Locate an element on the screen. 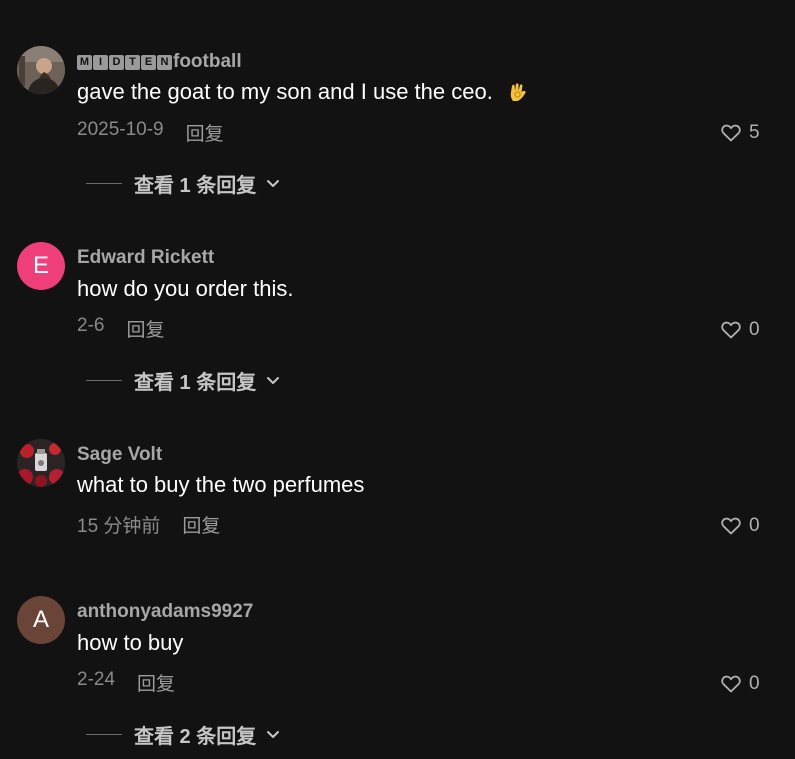 Image resolution: width=795 pixels, height=759 pixels. avatar-letter: A is located at coordinates (40, 619).